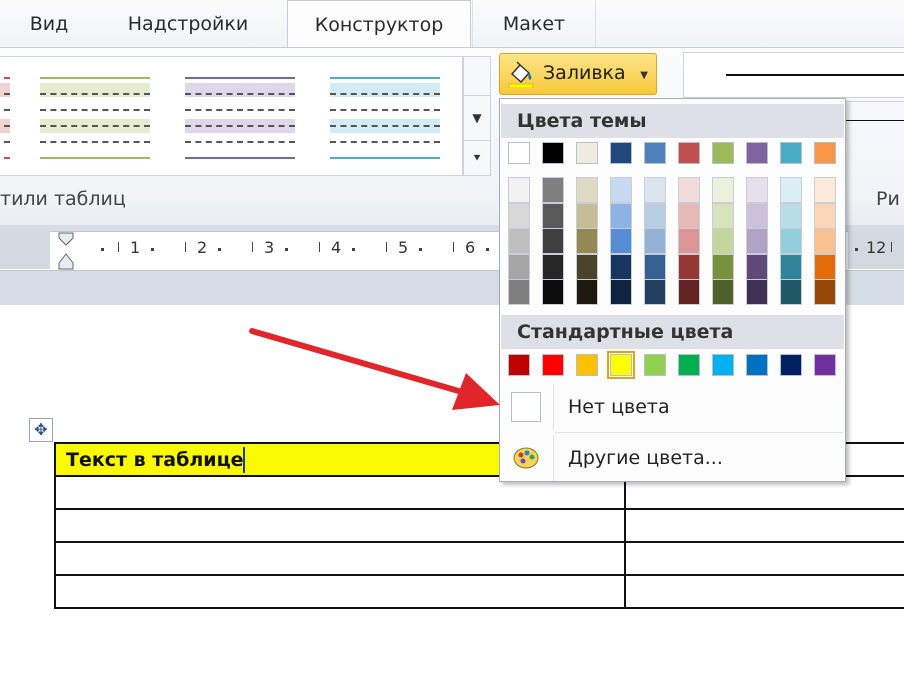  What do you see at coordinates (793, 75) in the screenshot?
I see `border-style-selector` at bounding box center [793, 75].